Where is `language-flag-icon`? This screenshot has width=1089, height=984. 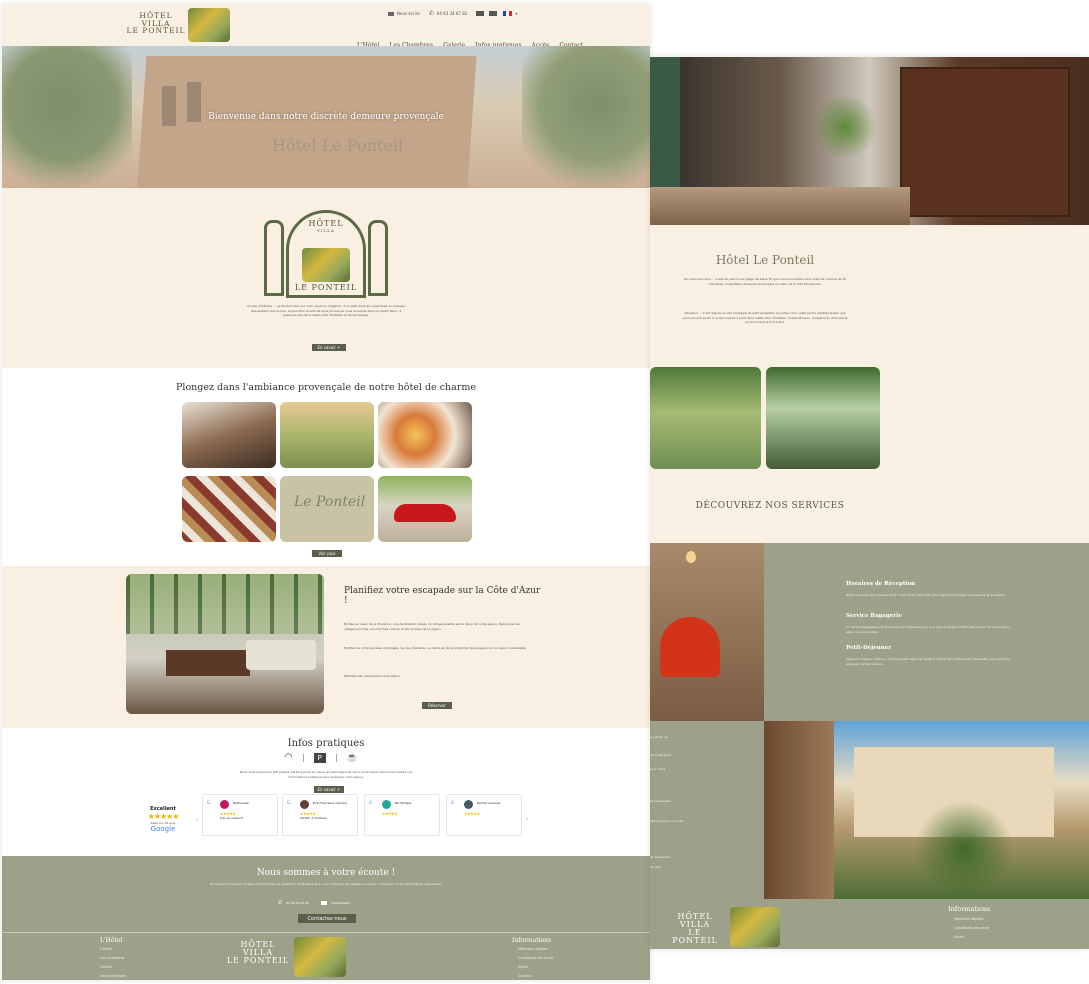
language-flag-icon is located at coordinates (508, 13).